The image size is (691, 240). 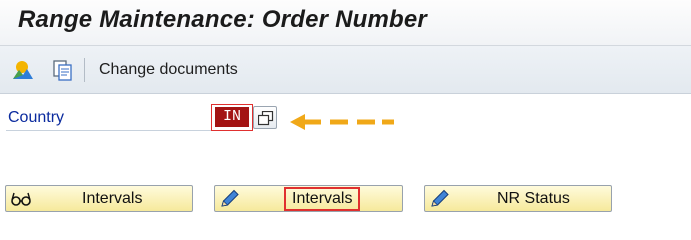 What do you see at coordinates (125, 130) in the screenshot?
I see `label-underline` at bounding box center [125, 130].